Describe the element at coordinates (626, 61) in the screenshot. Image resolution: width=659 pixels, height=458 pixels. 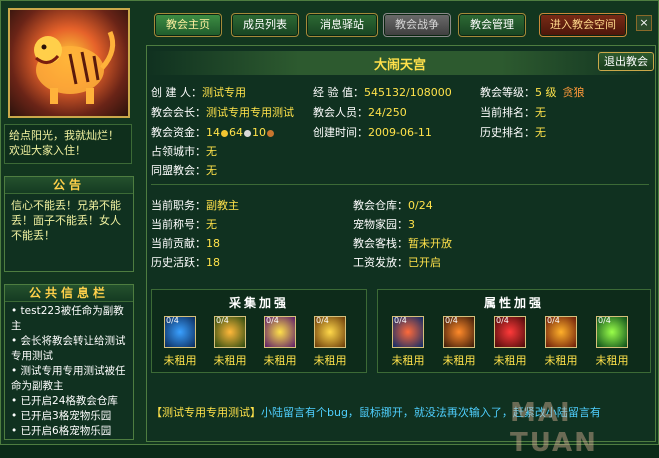
I see `quit-guild-button: 退出教会` at that location.